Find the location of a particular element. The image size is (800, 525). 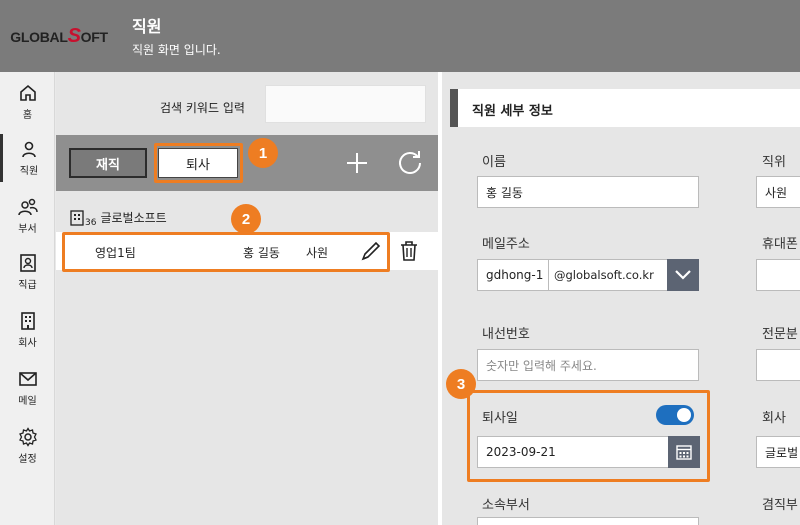

nav-item-employee: 직원 is located at coordinates (27, 158).